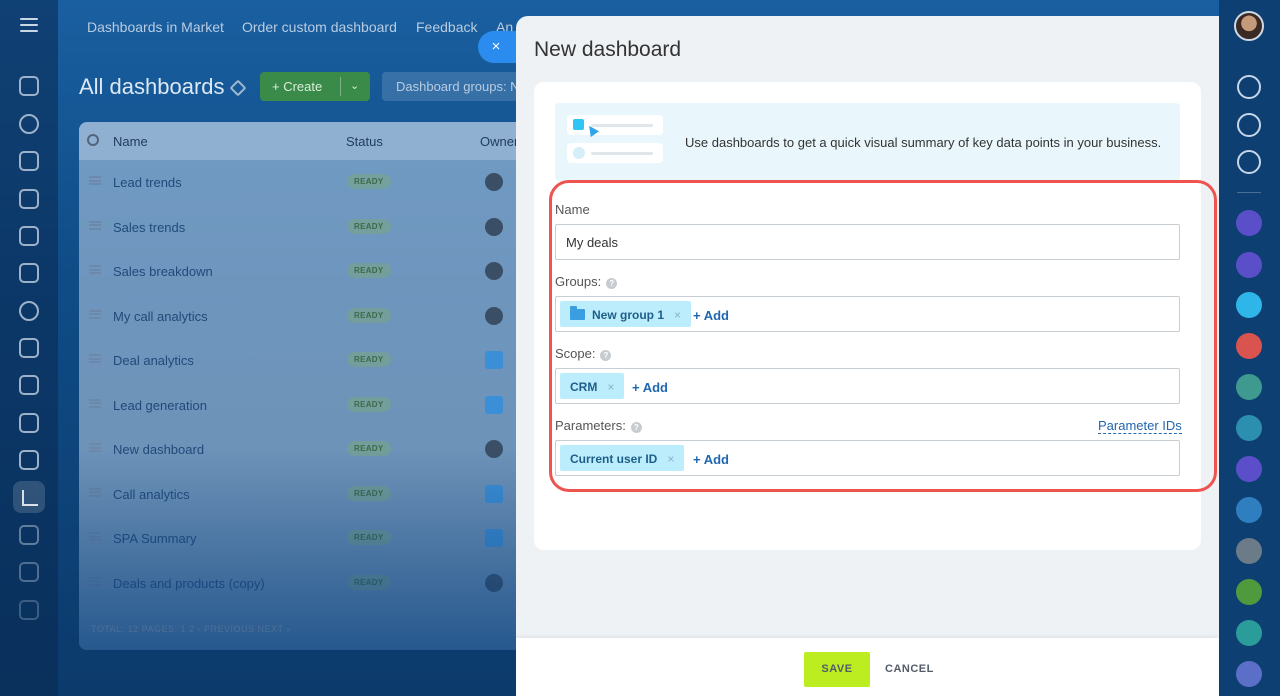  What do you see at coordinates (446, 27) in the screenshot?
I see `topnav-feedback: Feedback` at bounding box center [446, 27].